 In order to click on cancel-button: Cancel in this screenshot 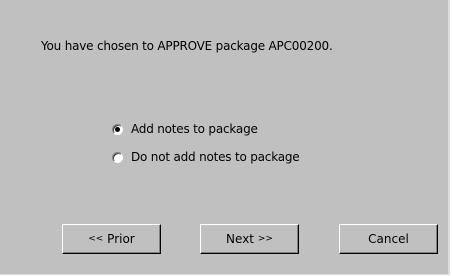, I will do `click(388, 239)`.